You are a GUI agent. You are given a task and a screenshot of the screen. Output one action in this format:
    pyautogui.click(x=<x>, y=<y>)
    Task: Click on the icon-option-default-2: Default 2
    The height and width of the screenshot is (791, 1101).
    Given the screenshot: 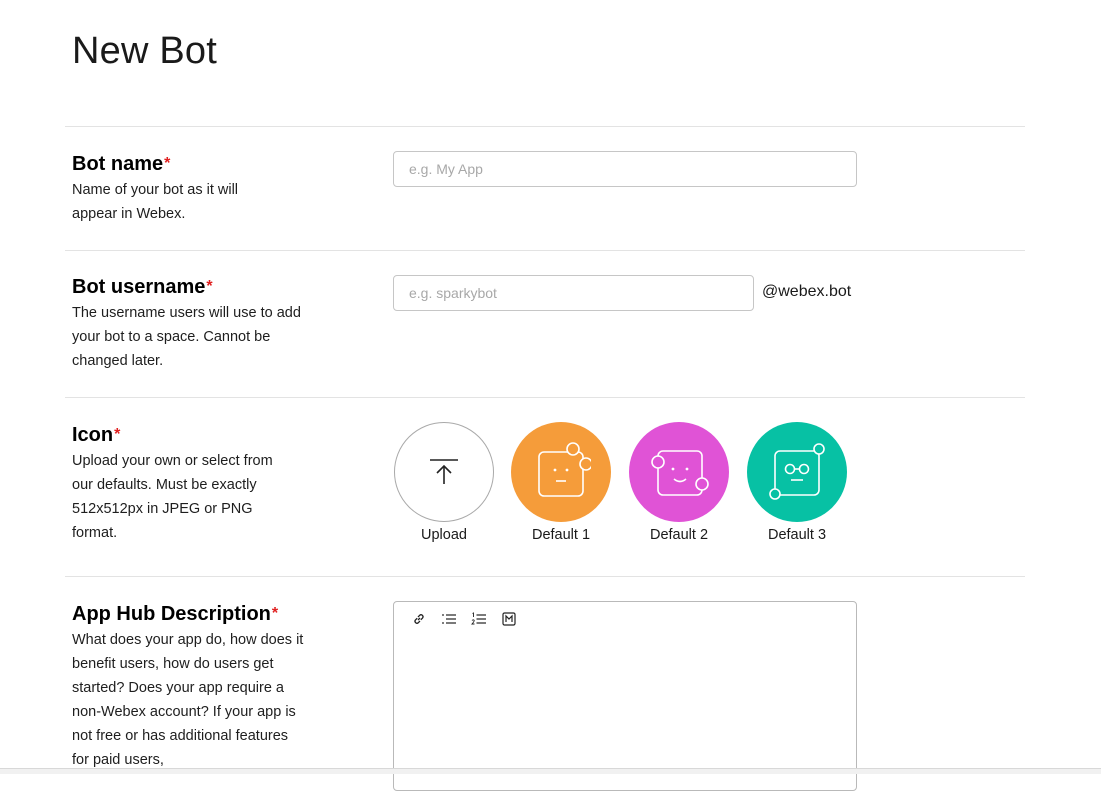 What is the action you would take?
    pyautogui.click(x=679, y=482)
    